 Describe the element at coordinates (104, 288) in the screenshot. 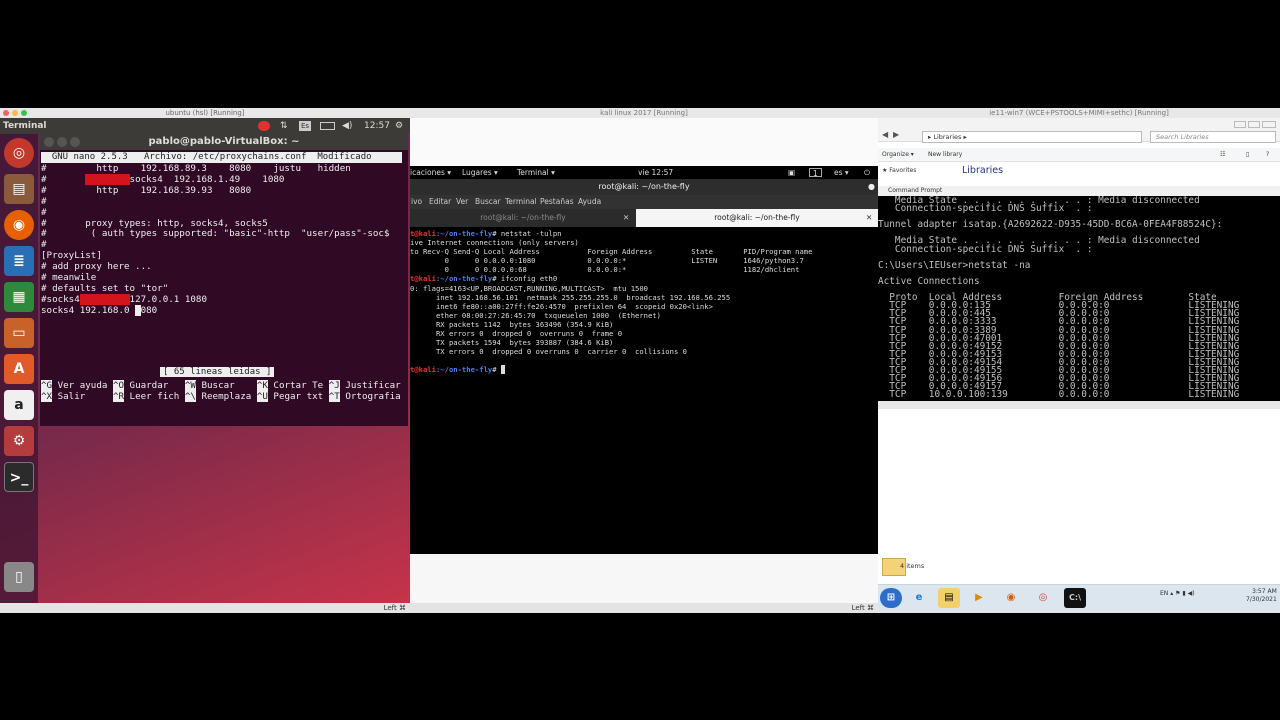

I see `nano-line: # defaults set to "tor"` at that location.